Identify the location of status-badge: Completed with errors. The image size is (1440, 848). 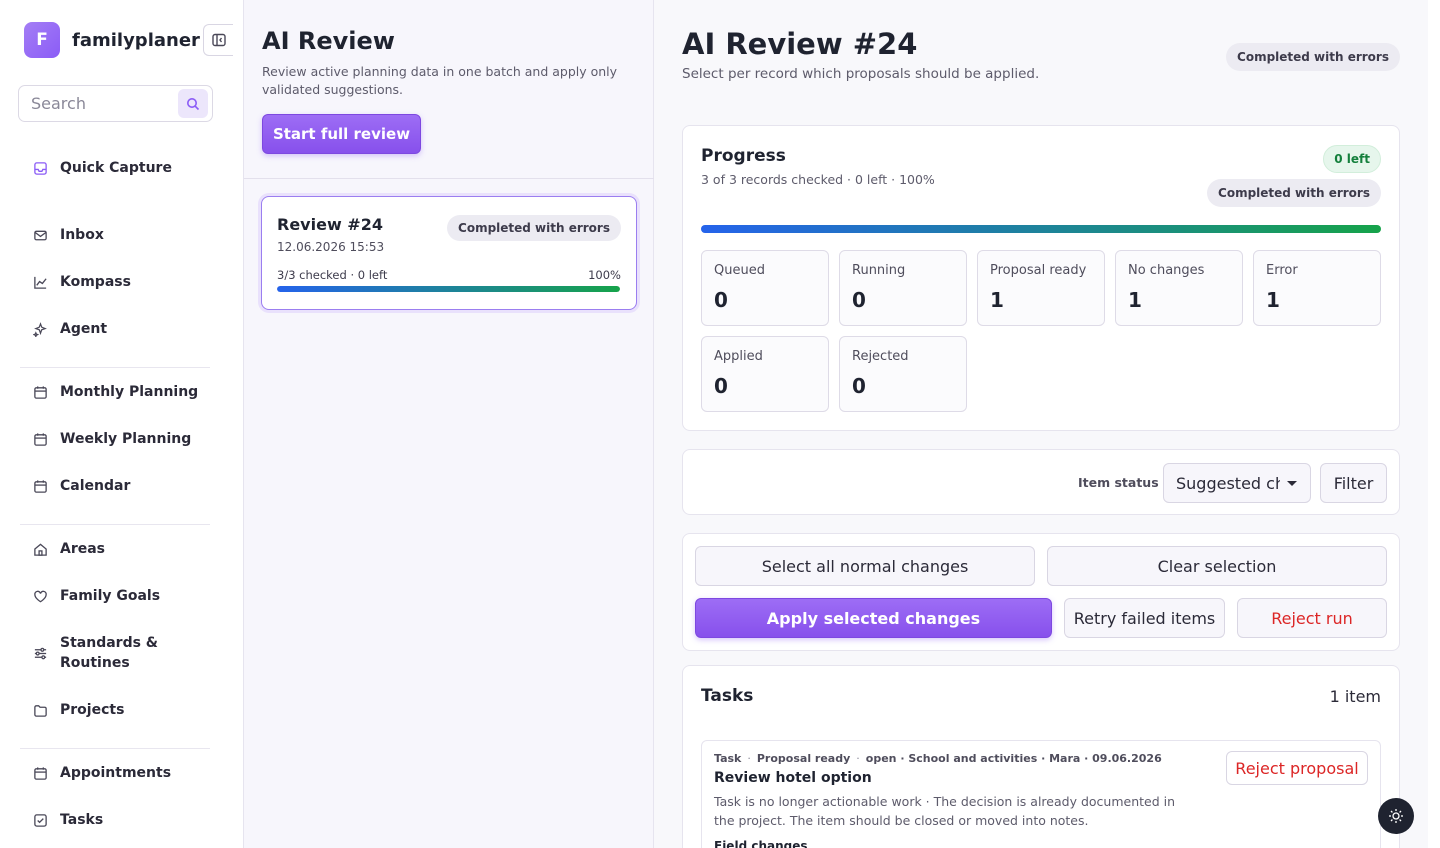
(1294, 193).